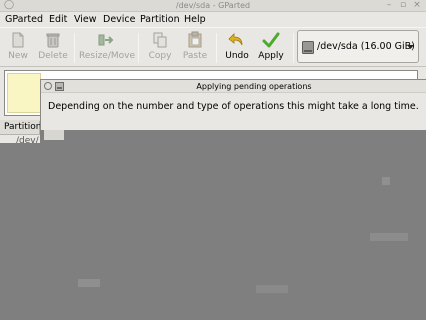  Describe the element at coordinates (18, 40) in the screenshot. I see `new-document-icon` at that location.